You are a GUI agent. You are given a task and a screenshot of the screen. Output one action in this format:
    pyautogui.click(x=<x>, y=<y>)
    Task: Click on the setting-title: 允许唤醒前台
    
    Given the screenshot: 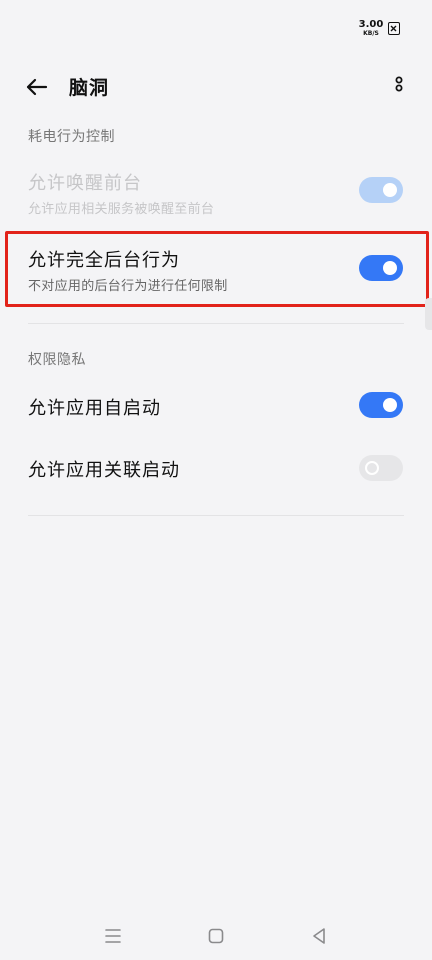 What is the action you would take?
    pyautogui.click(x=85, y=183)
    